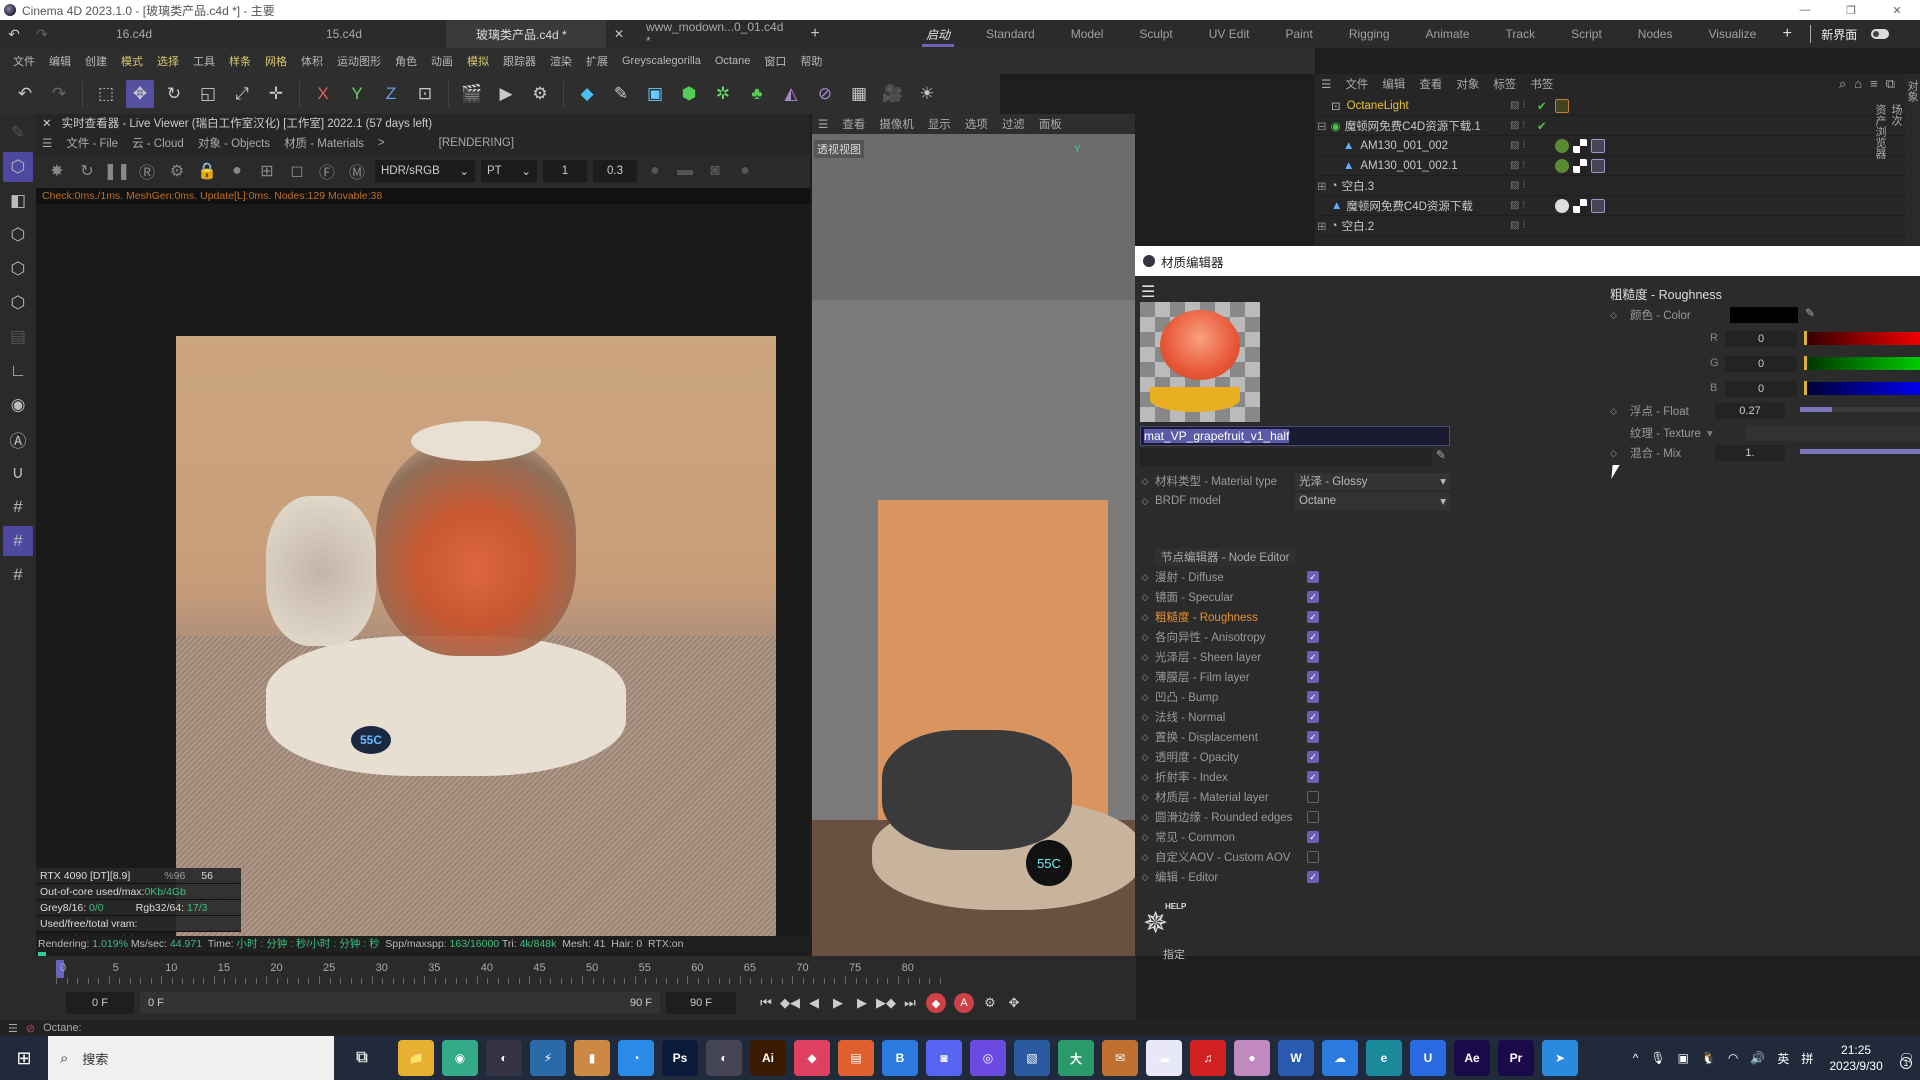 Image resolution: width=1920 pixels, height=1080 pixels. What do you see at coordinates (1229, 34) in the screenshot?
I see `layout-tab-uv-edit: UV Edit` at bounding box center [1229, 34].